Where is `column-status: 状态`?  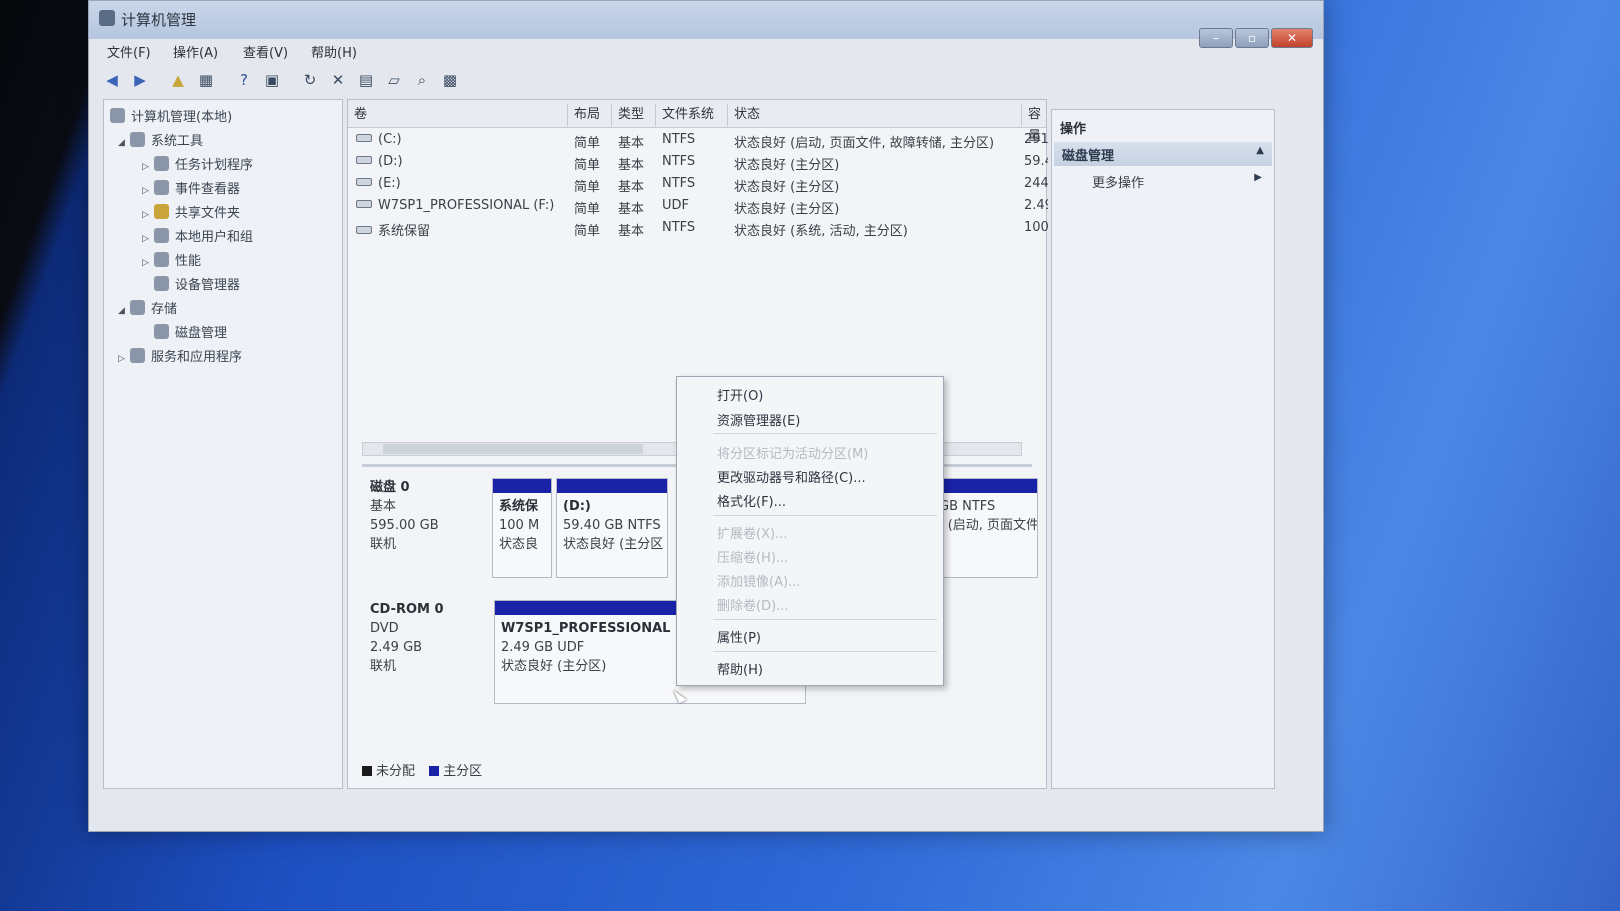 column-status: 状态 is located at coordinates (875, 115).